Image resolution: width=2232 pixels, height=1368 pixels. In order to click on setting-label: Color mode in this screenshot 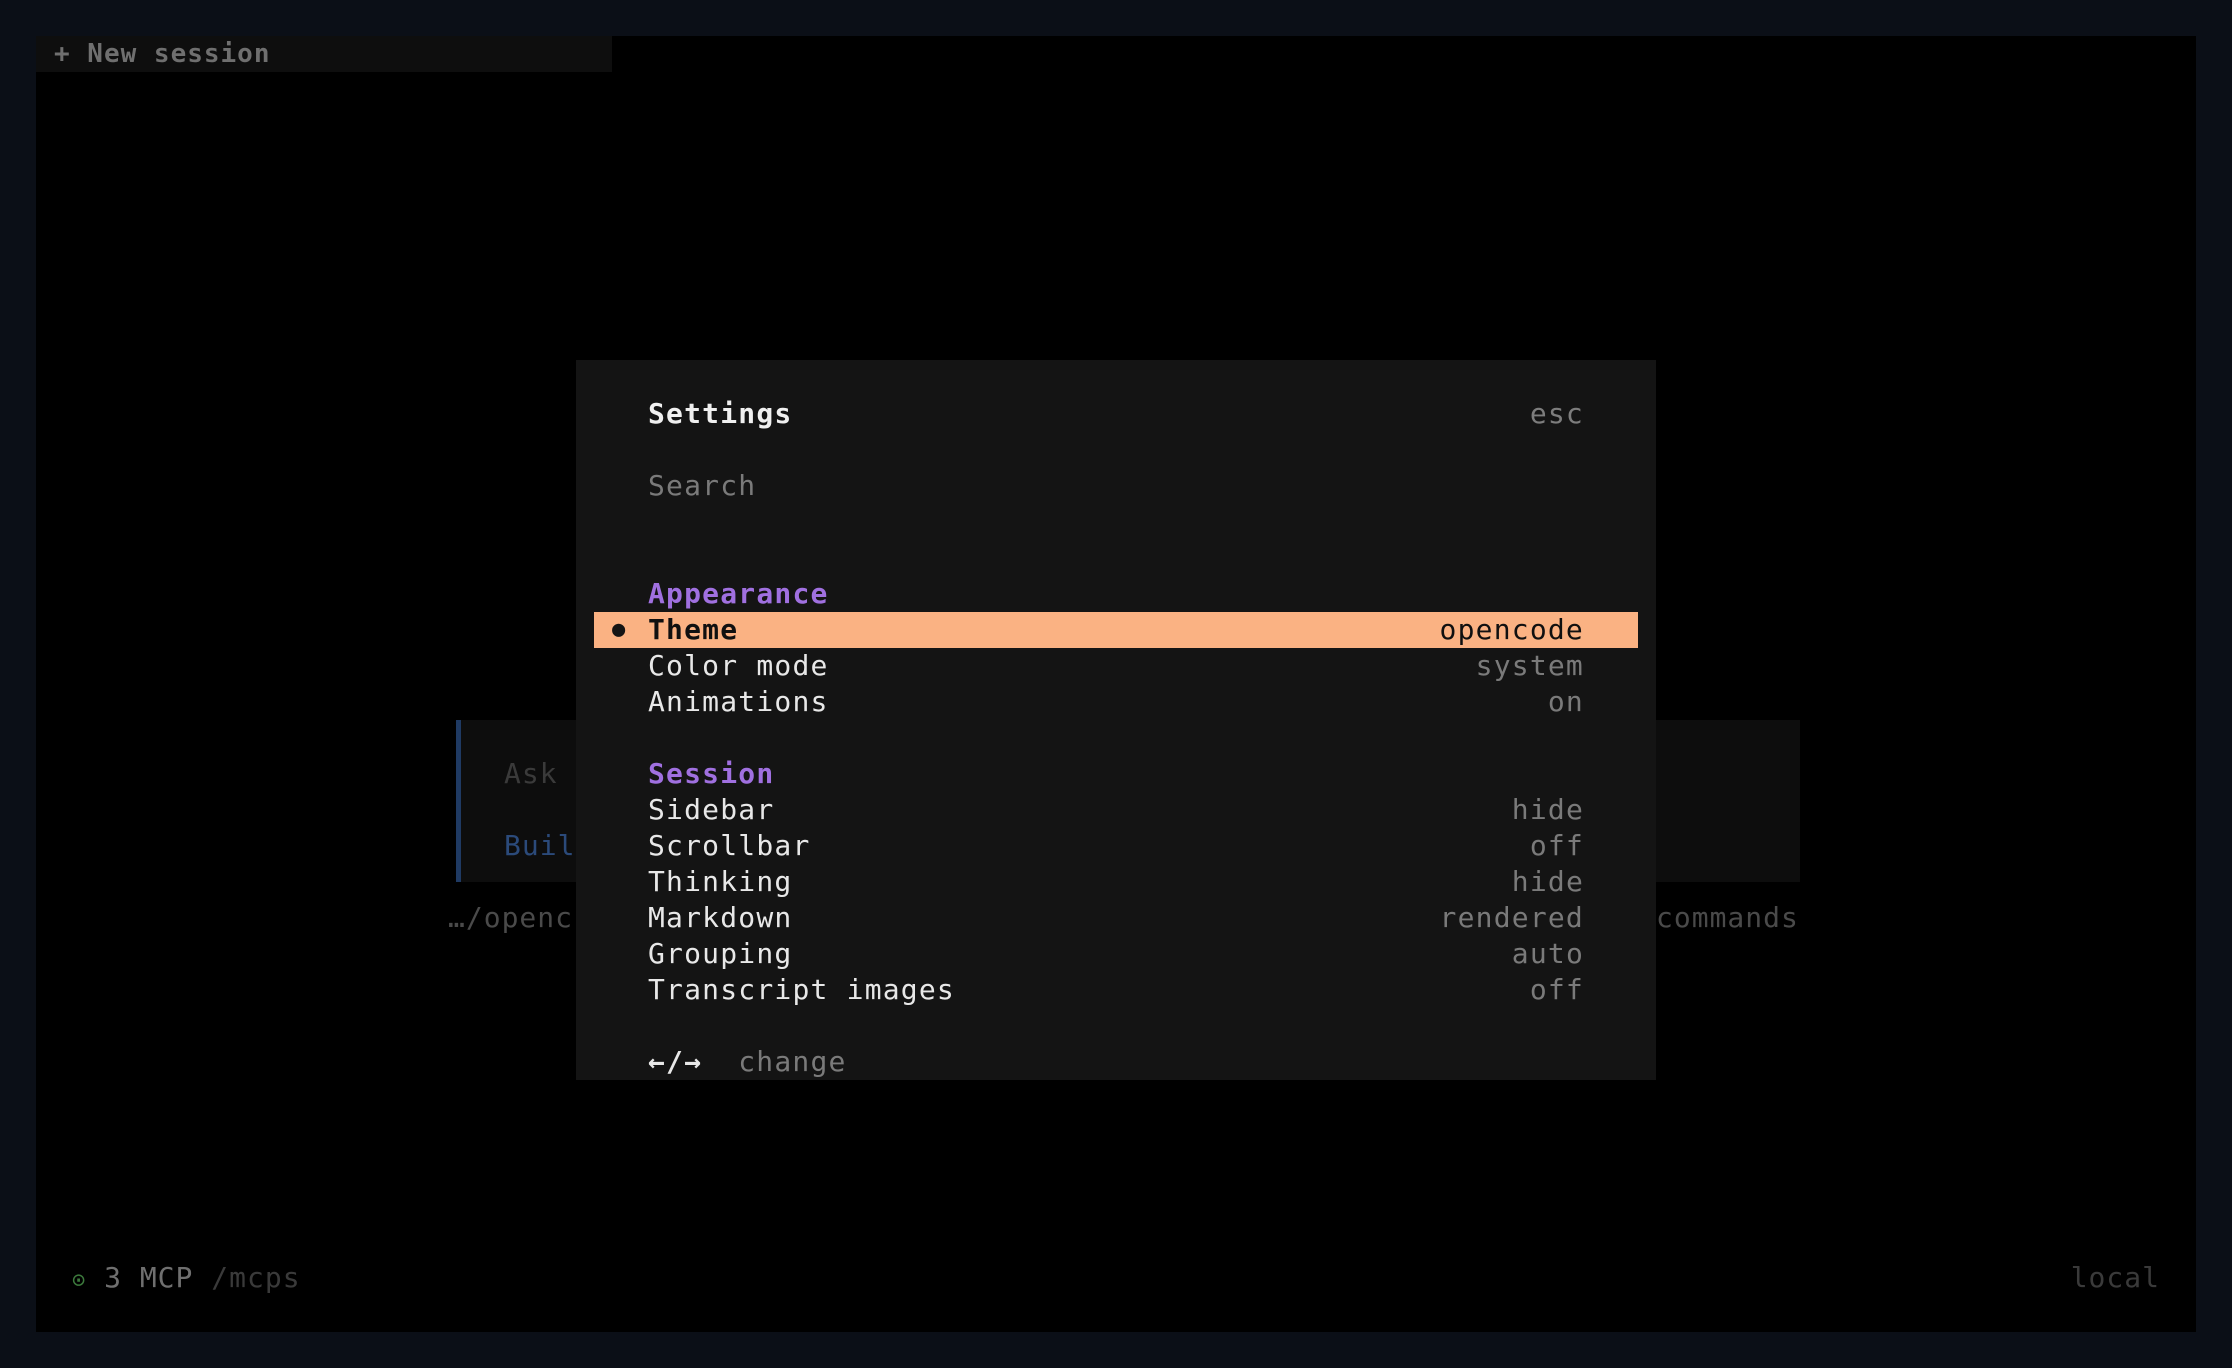, I will do `click(738, 665)`.